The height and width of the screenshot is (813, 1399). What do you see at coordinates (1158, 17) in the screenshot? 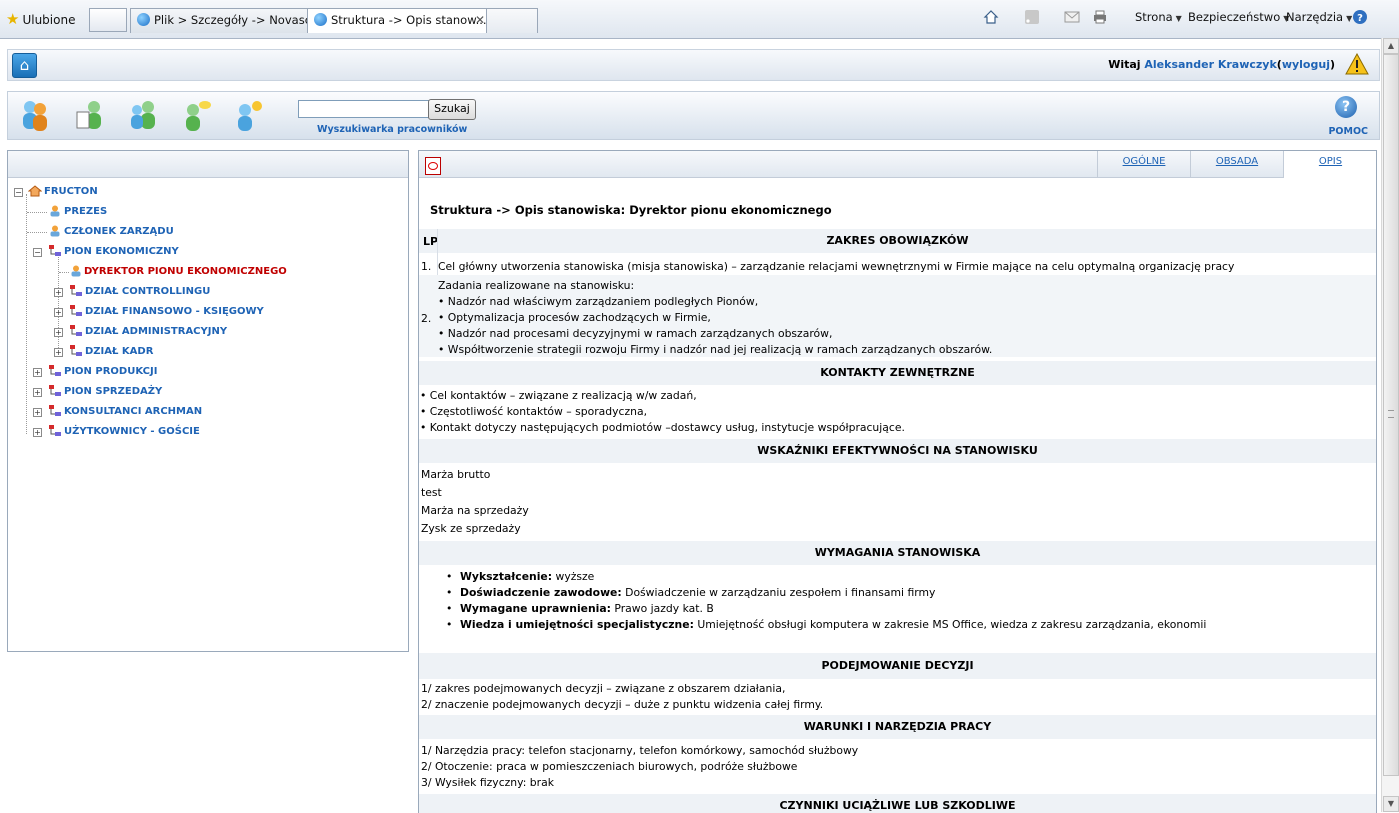
I see `page-menu: Strona ▼` at bounding box center [1158, 17].